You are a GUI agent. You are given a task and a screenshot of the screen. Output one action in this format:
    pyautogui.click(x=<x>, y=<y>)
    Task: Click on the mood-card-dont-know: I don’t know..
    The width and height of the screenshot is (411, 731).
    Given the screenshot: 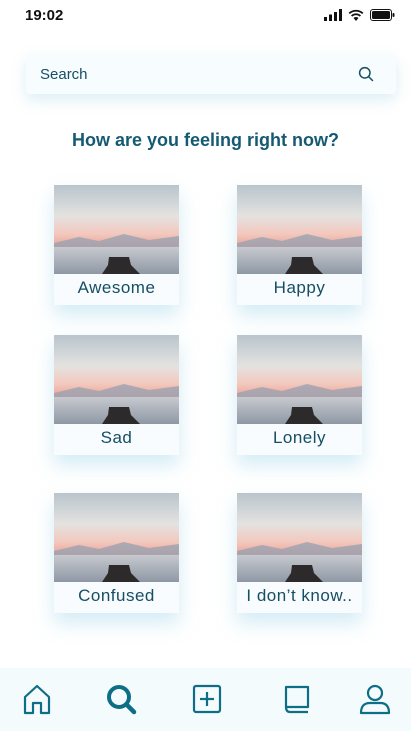 What is the action you would take?
    pyautogui.click(x=299, y=553)
    